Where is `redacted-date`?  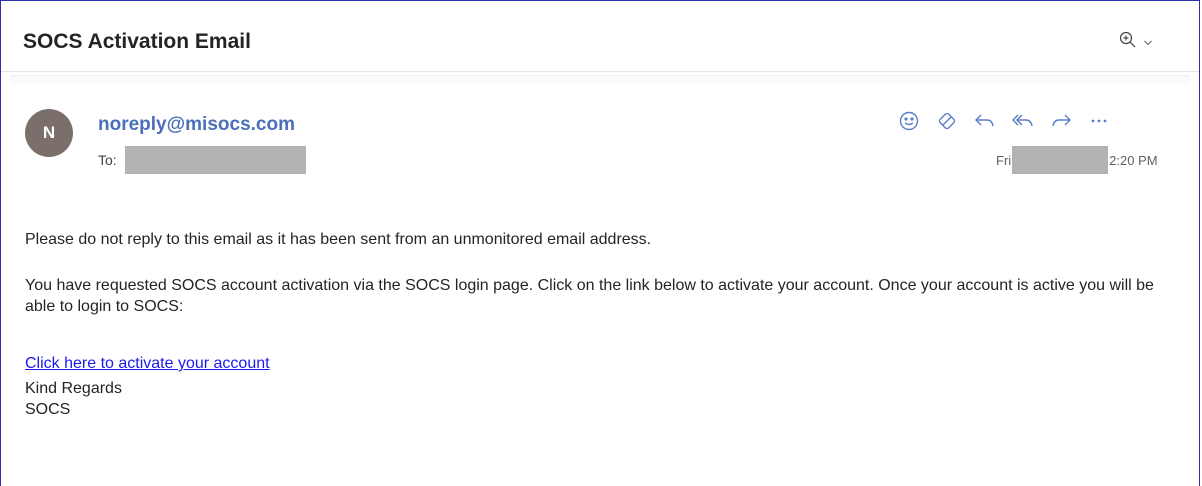 redacted-date is located at coordinates (1060, 160).